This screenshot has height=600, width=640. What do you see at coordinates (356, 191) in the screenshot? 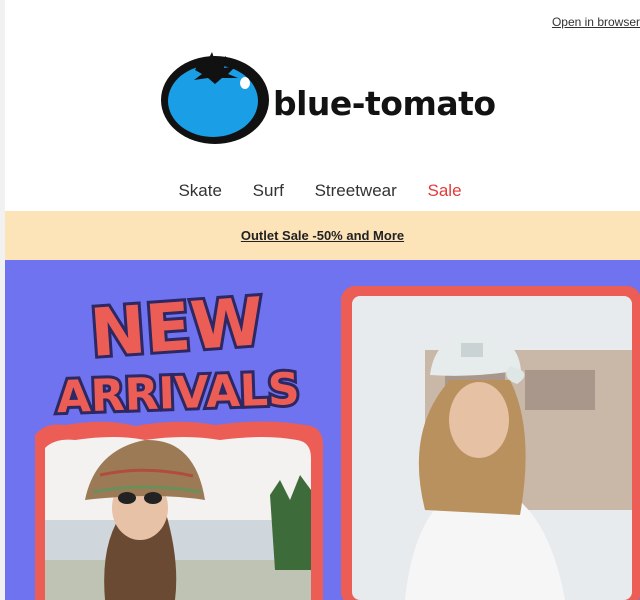
I see `nav-item-streetwear: Streetwear` at bounding box center [356, 191].